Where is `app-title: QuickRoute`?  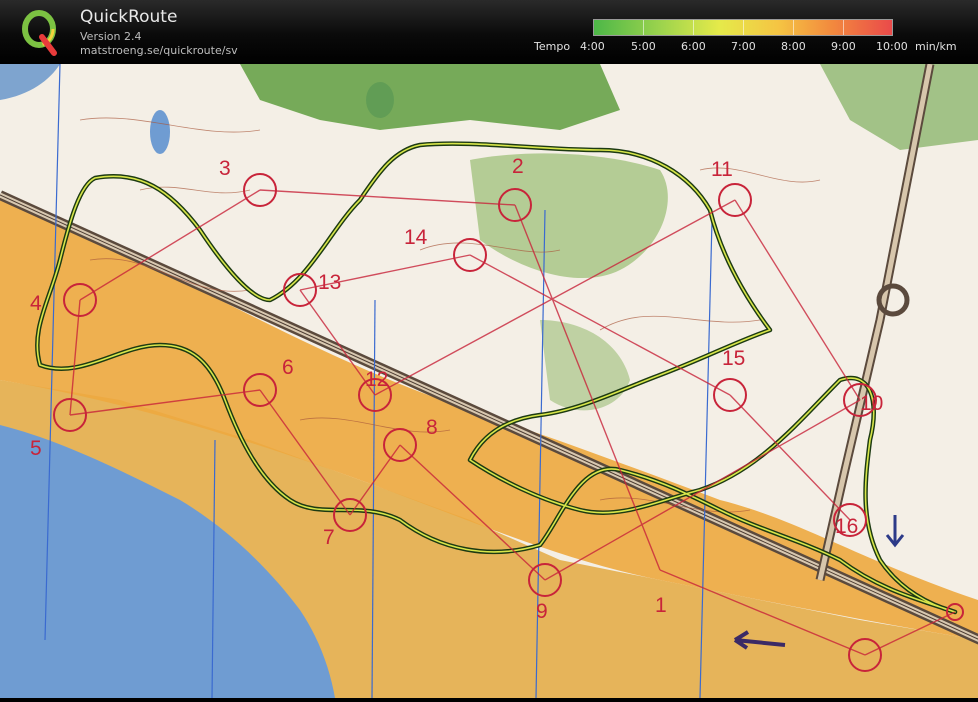 app-title: QuickRoute is located at coordinates (129, 17).